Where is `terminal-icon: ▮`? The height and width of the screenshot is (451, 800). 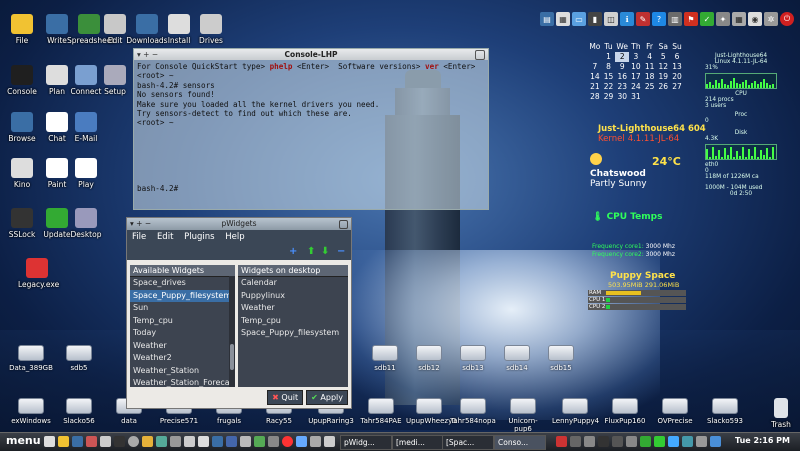
terminal-icon: ▮ is located at coordinates (595, 19).